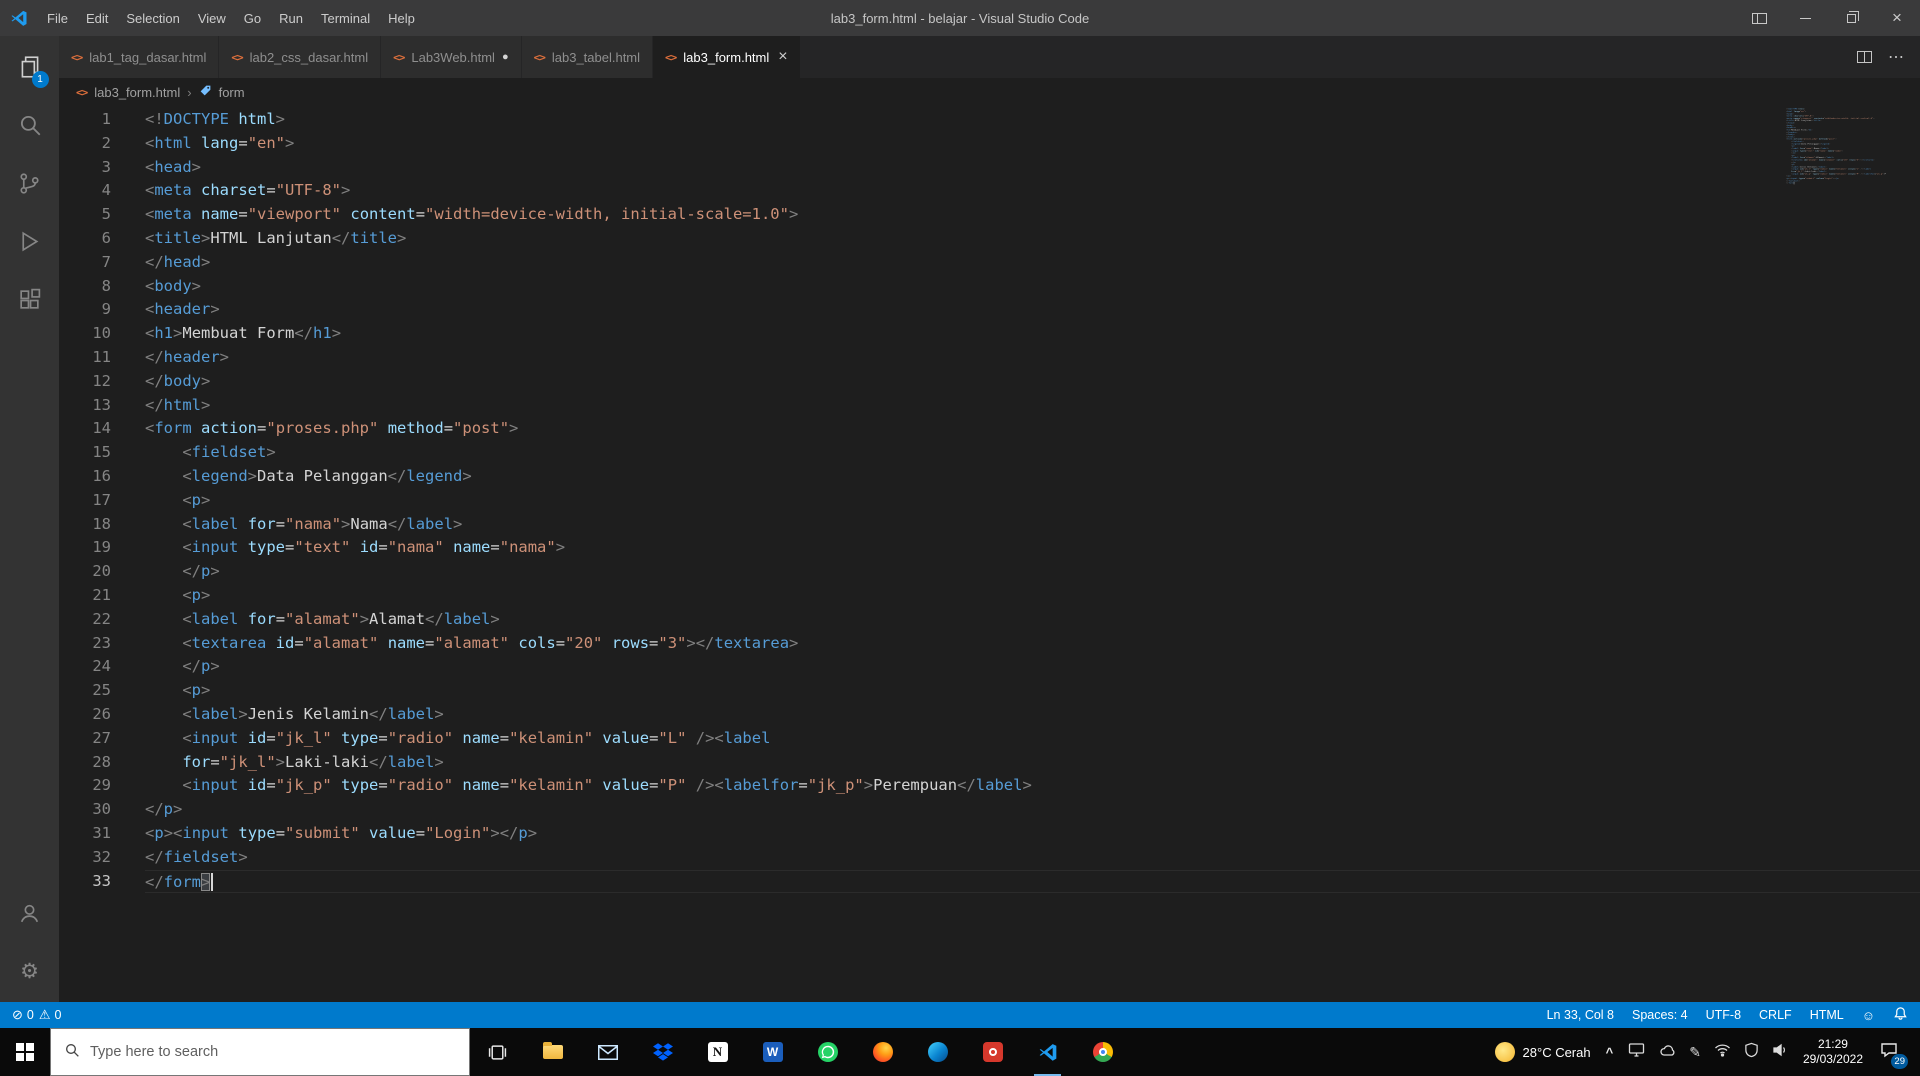  What do you see at coordinates (1032, 477) in the screenshot?
I see `code-line: <legend>Data Pelanggan</legend>` at bounding box center [1032, 477].